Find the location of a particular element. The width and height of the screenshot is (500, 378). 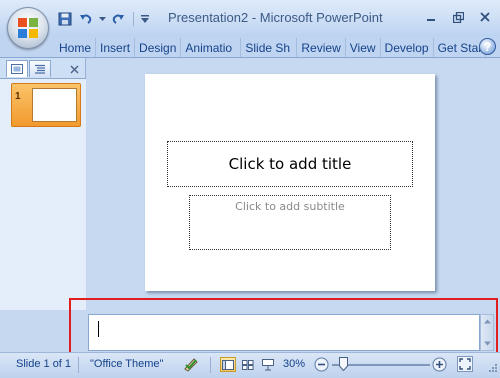

tab-review: Review is located at coordinates (321, 47).